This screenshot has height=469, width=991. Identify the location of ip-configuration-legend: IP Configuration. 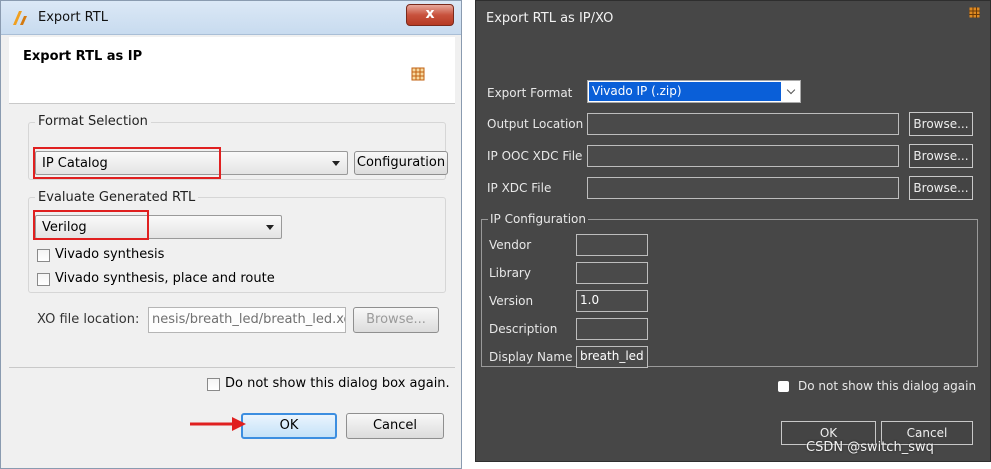
(538, 219).